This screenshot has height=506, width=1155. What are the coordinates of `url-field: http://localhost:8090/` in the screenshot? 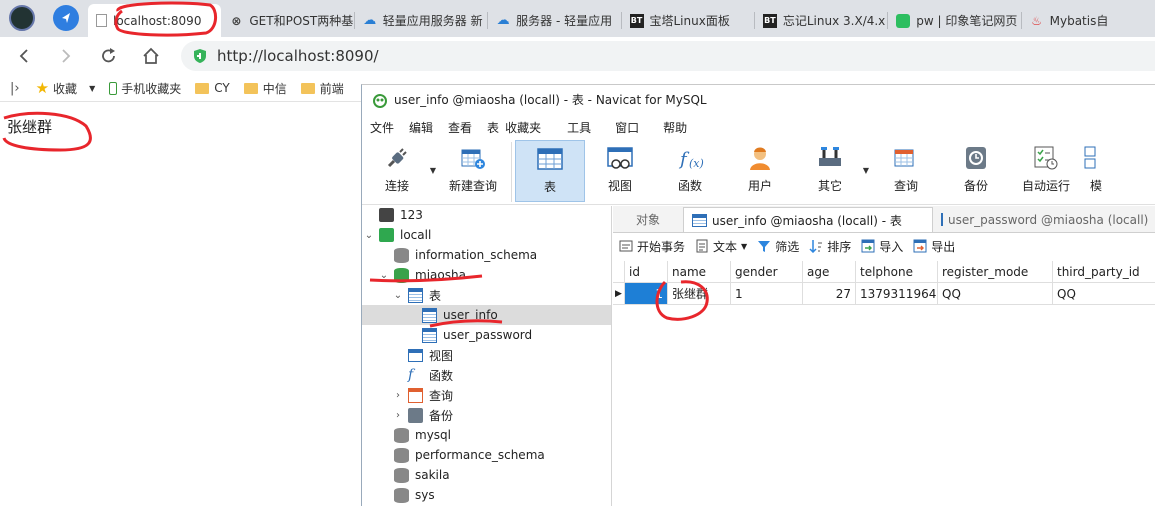 It's located at (668, 56).